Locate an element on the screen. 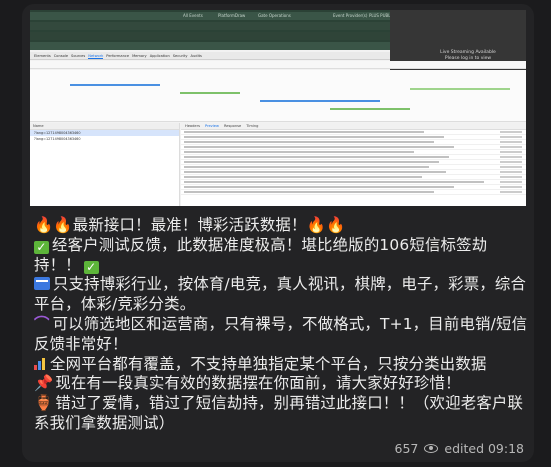 This screenshot has width=551, height=467. message-line: 现在有一段真实有效的数据摆在你面前，请大家好好珍惜！ is located at coordinates (258, 383).